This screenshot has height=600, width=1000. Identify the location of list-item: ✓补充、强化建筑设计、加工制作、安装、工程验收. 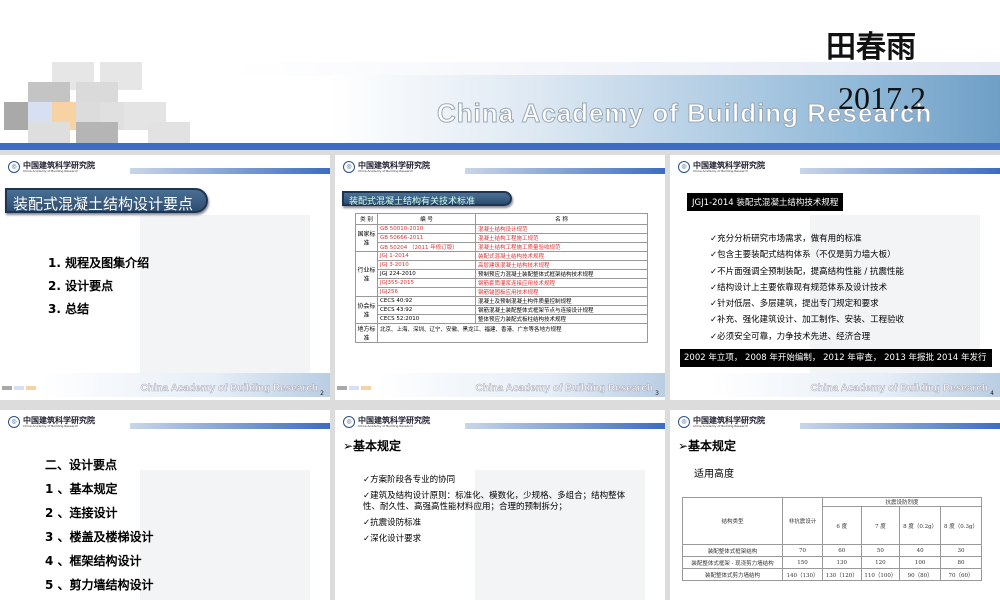
(807, 320).